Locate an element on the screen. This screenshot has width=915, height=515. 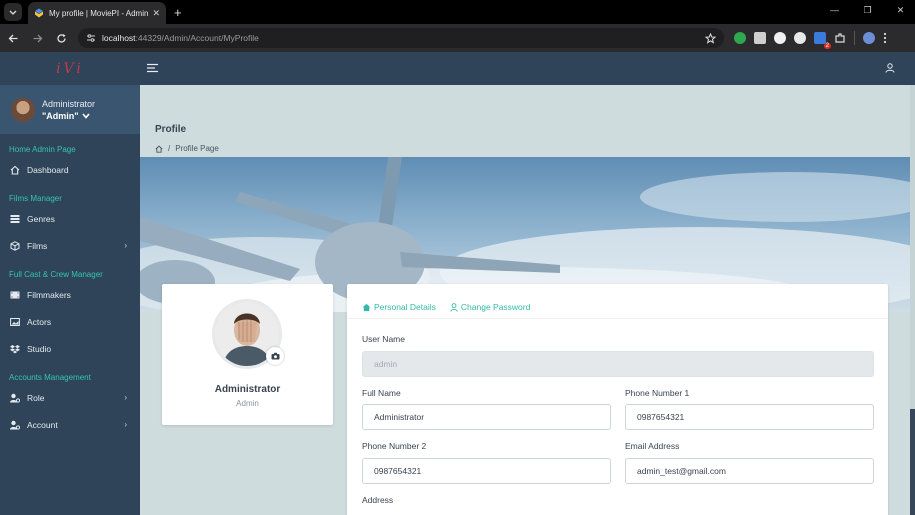
sidebar-item-account: Account › is located at coordinates (70, 424).